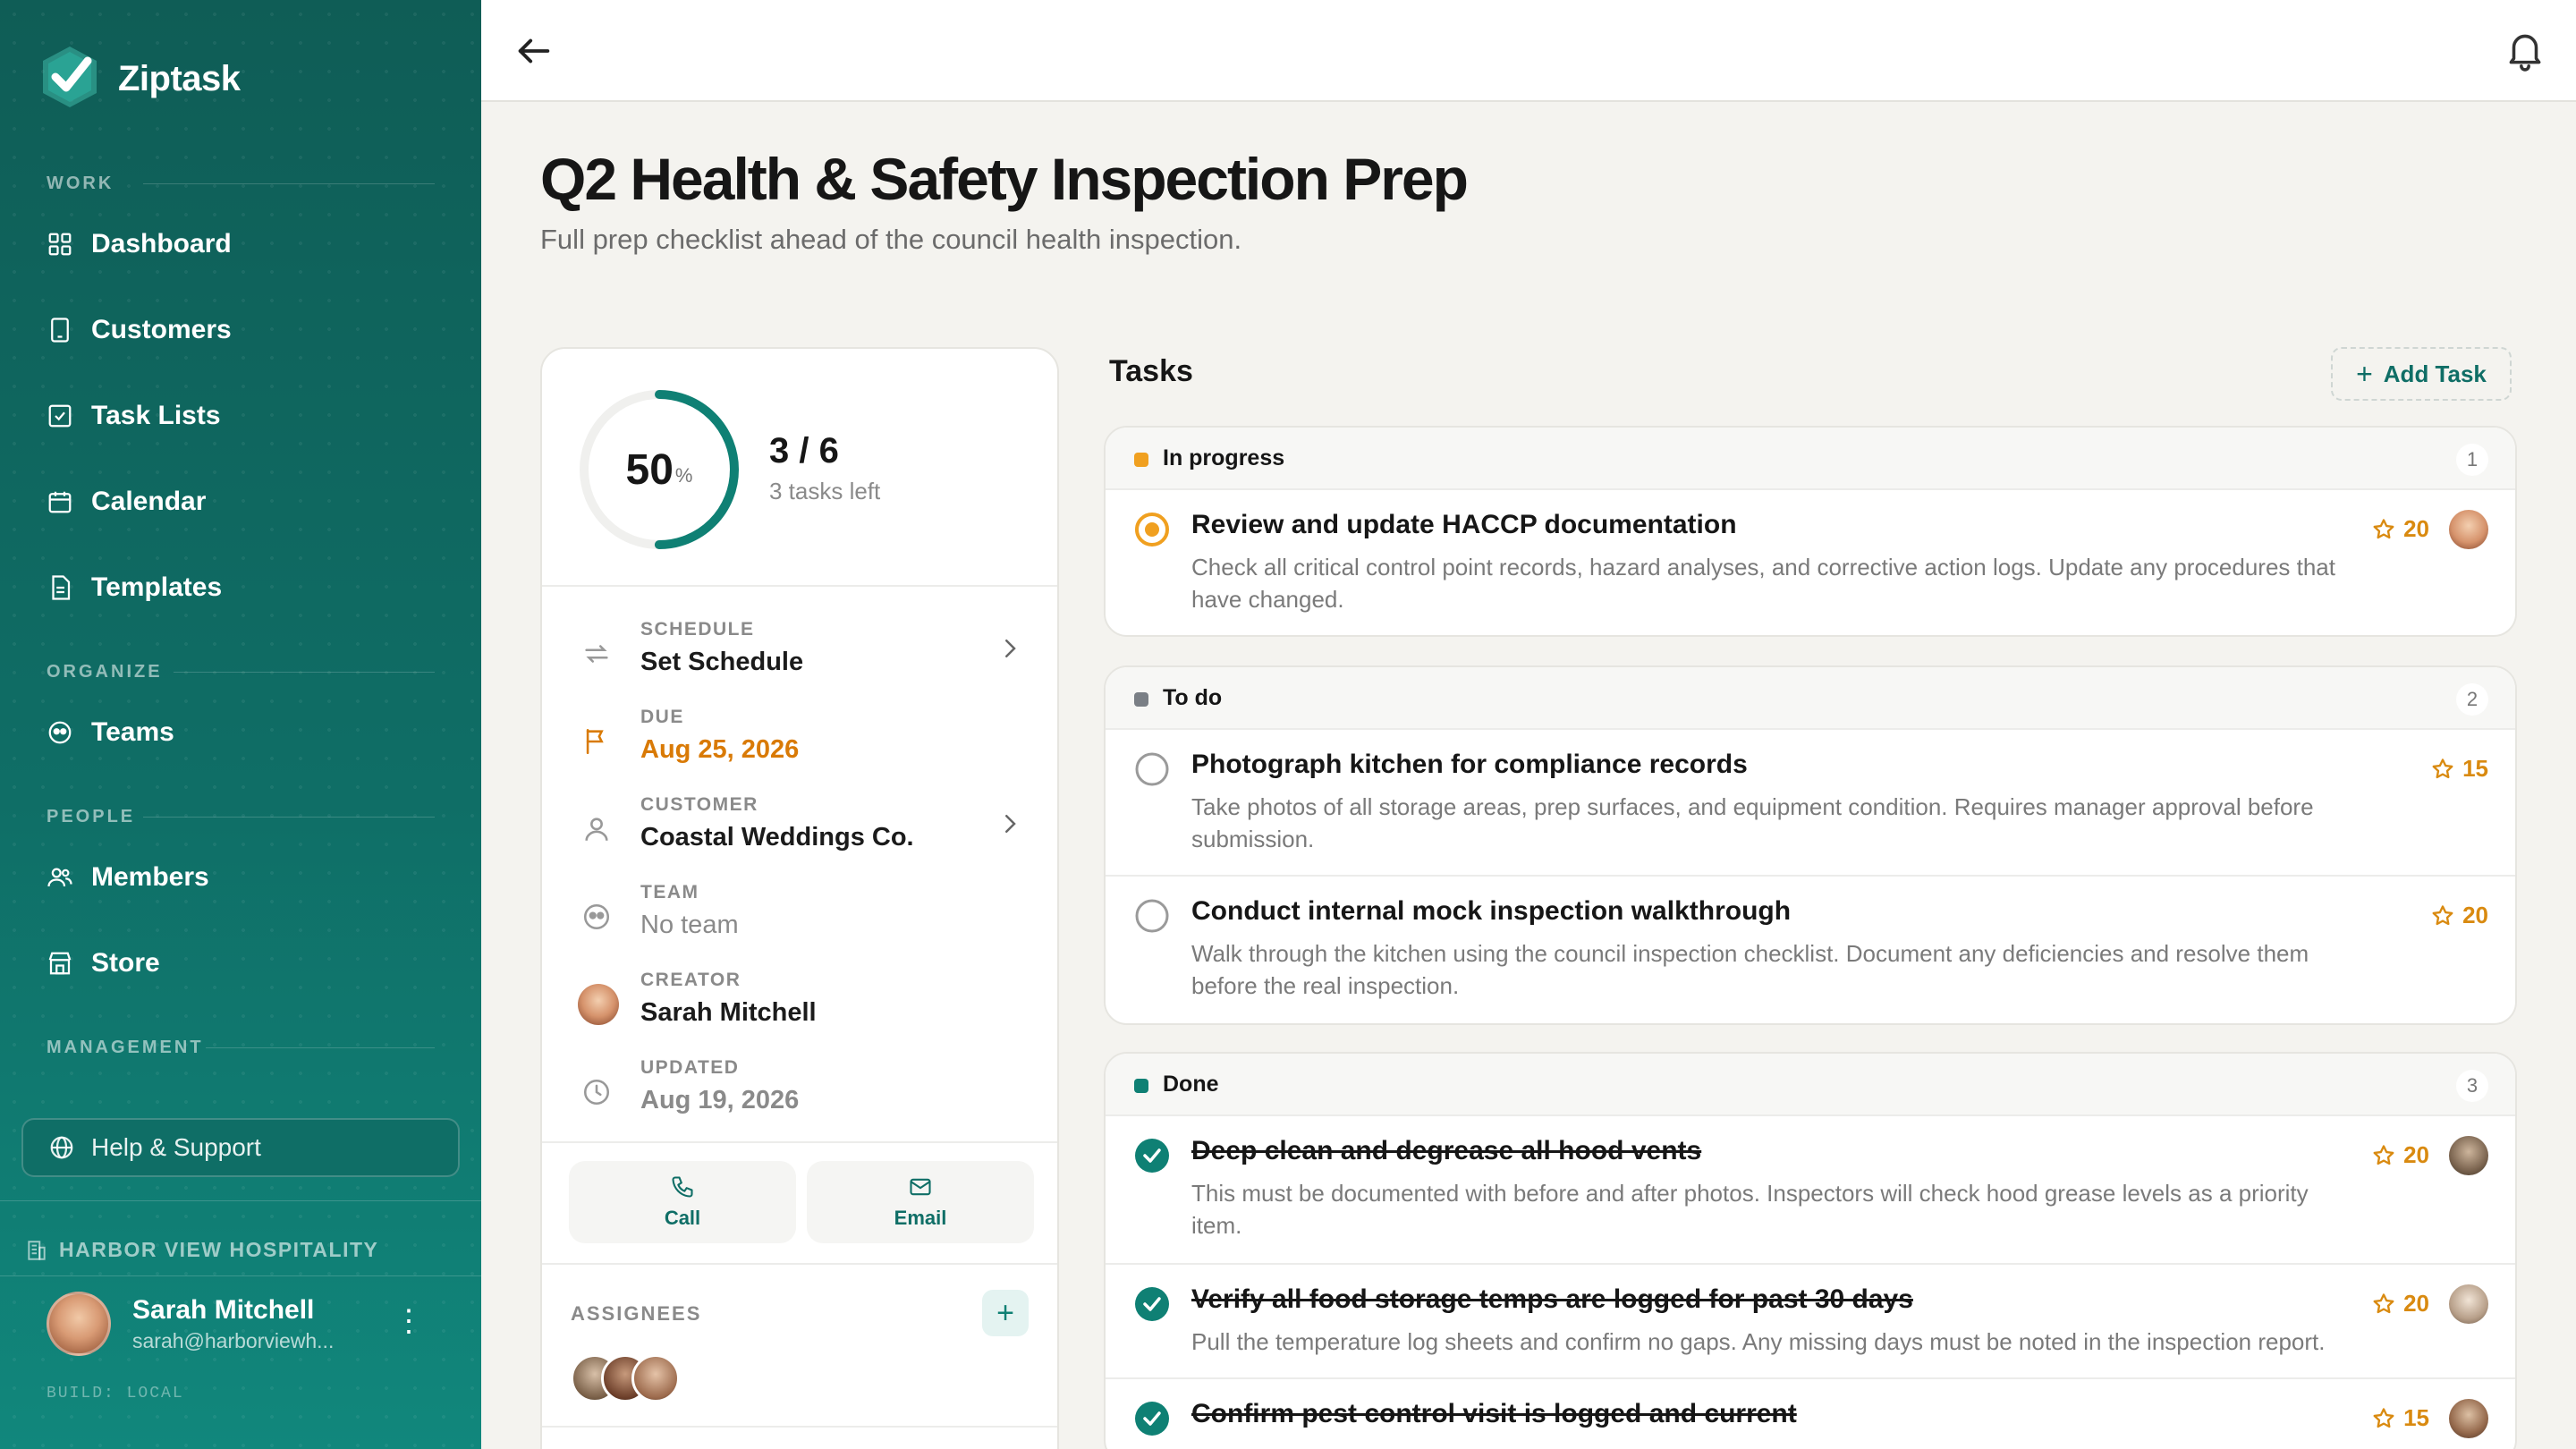  I want to click on schedule-label: SCHEDULE, so click(697, 629).